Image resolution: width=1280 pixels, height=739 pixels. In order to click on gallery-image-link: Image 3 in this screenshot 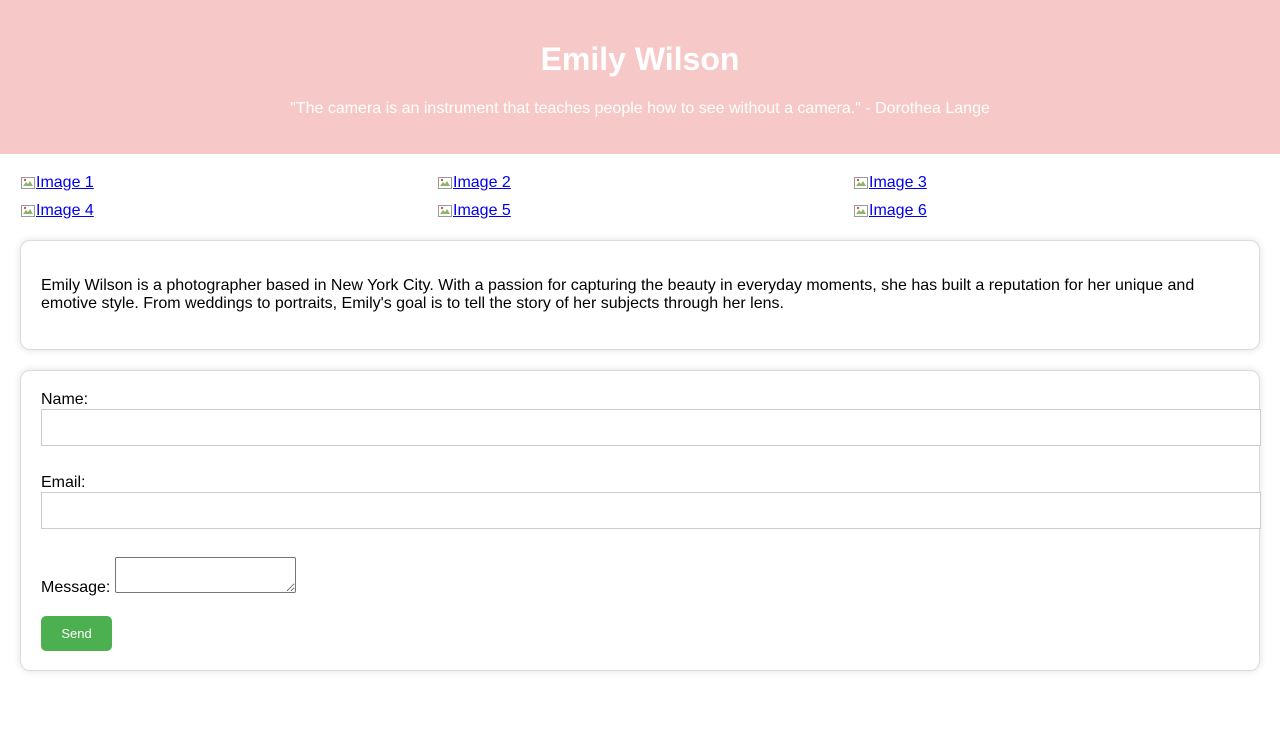, I will do `click(890, 183)`.